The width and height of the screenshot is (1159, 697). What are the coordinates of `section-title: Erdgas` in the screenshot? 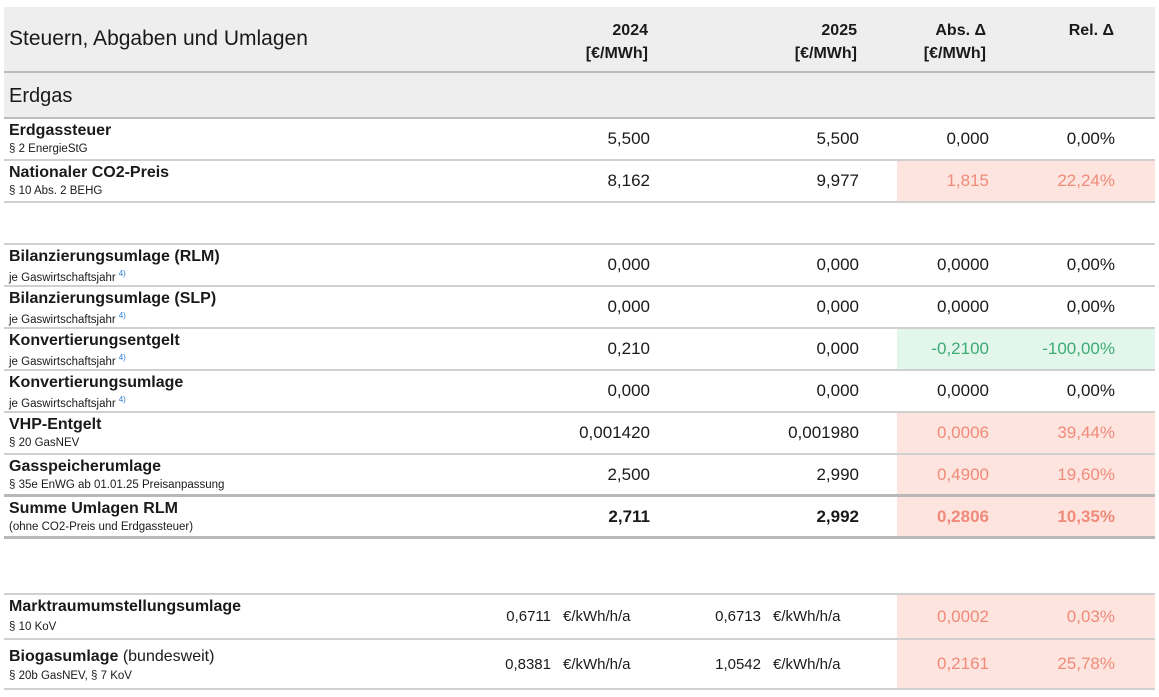 It's located at (41, 96).